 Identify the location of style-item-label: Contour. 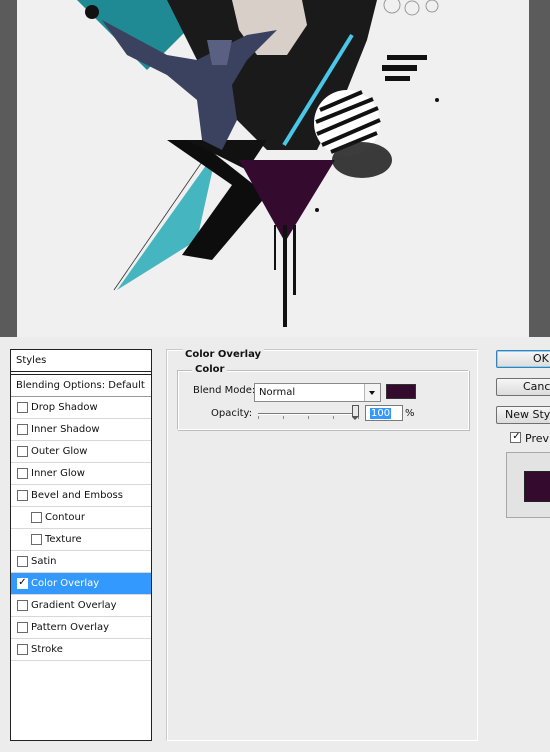
(65, 517).